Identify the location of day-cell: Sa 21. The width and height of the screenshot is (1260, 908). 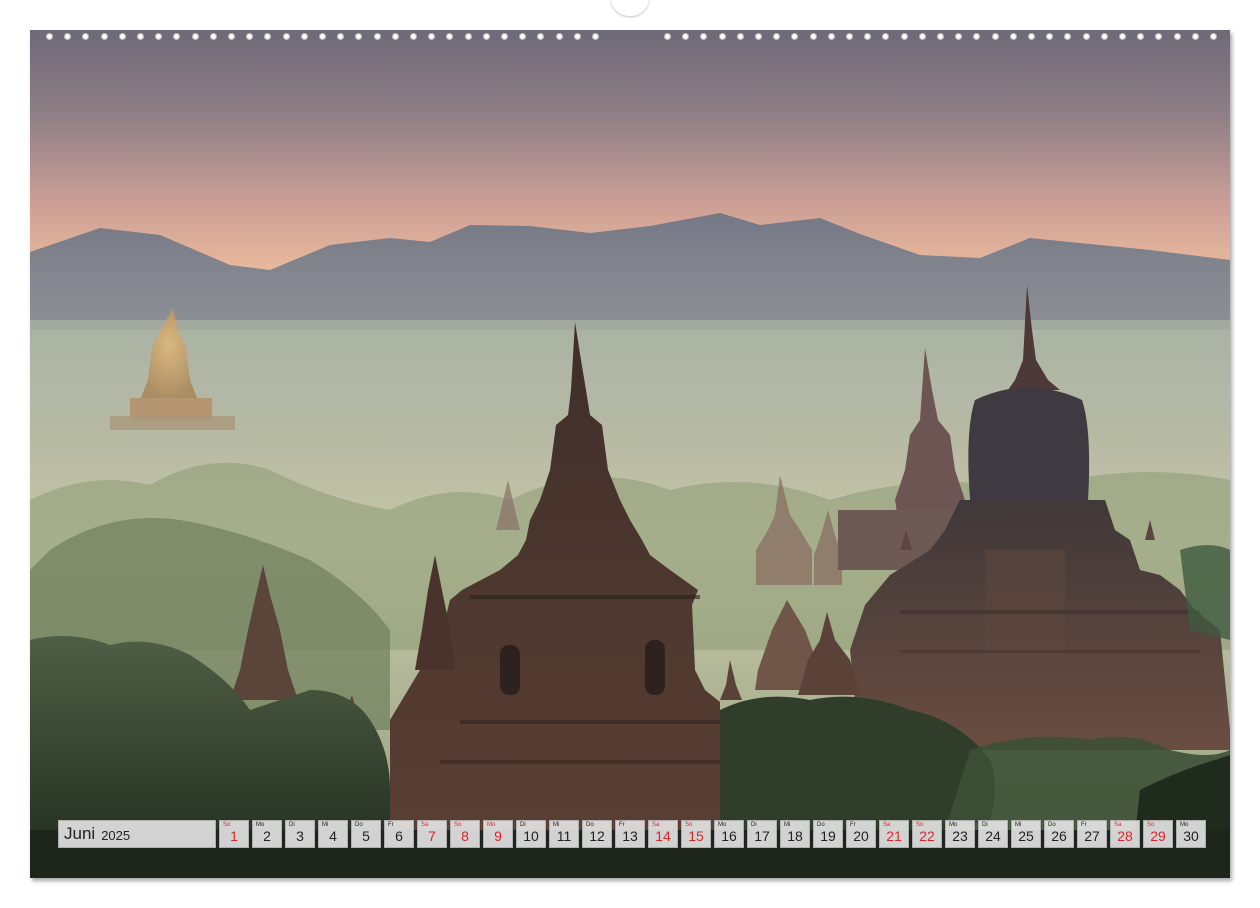
(894, 834).